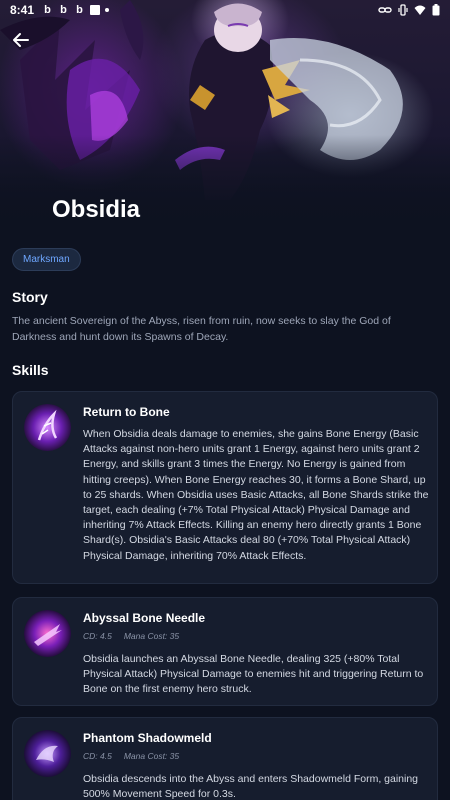  I want to click on skill-icon-return-to-bone, so click(47, 427).